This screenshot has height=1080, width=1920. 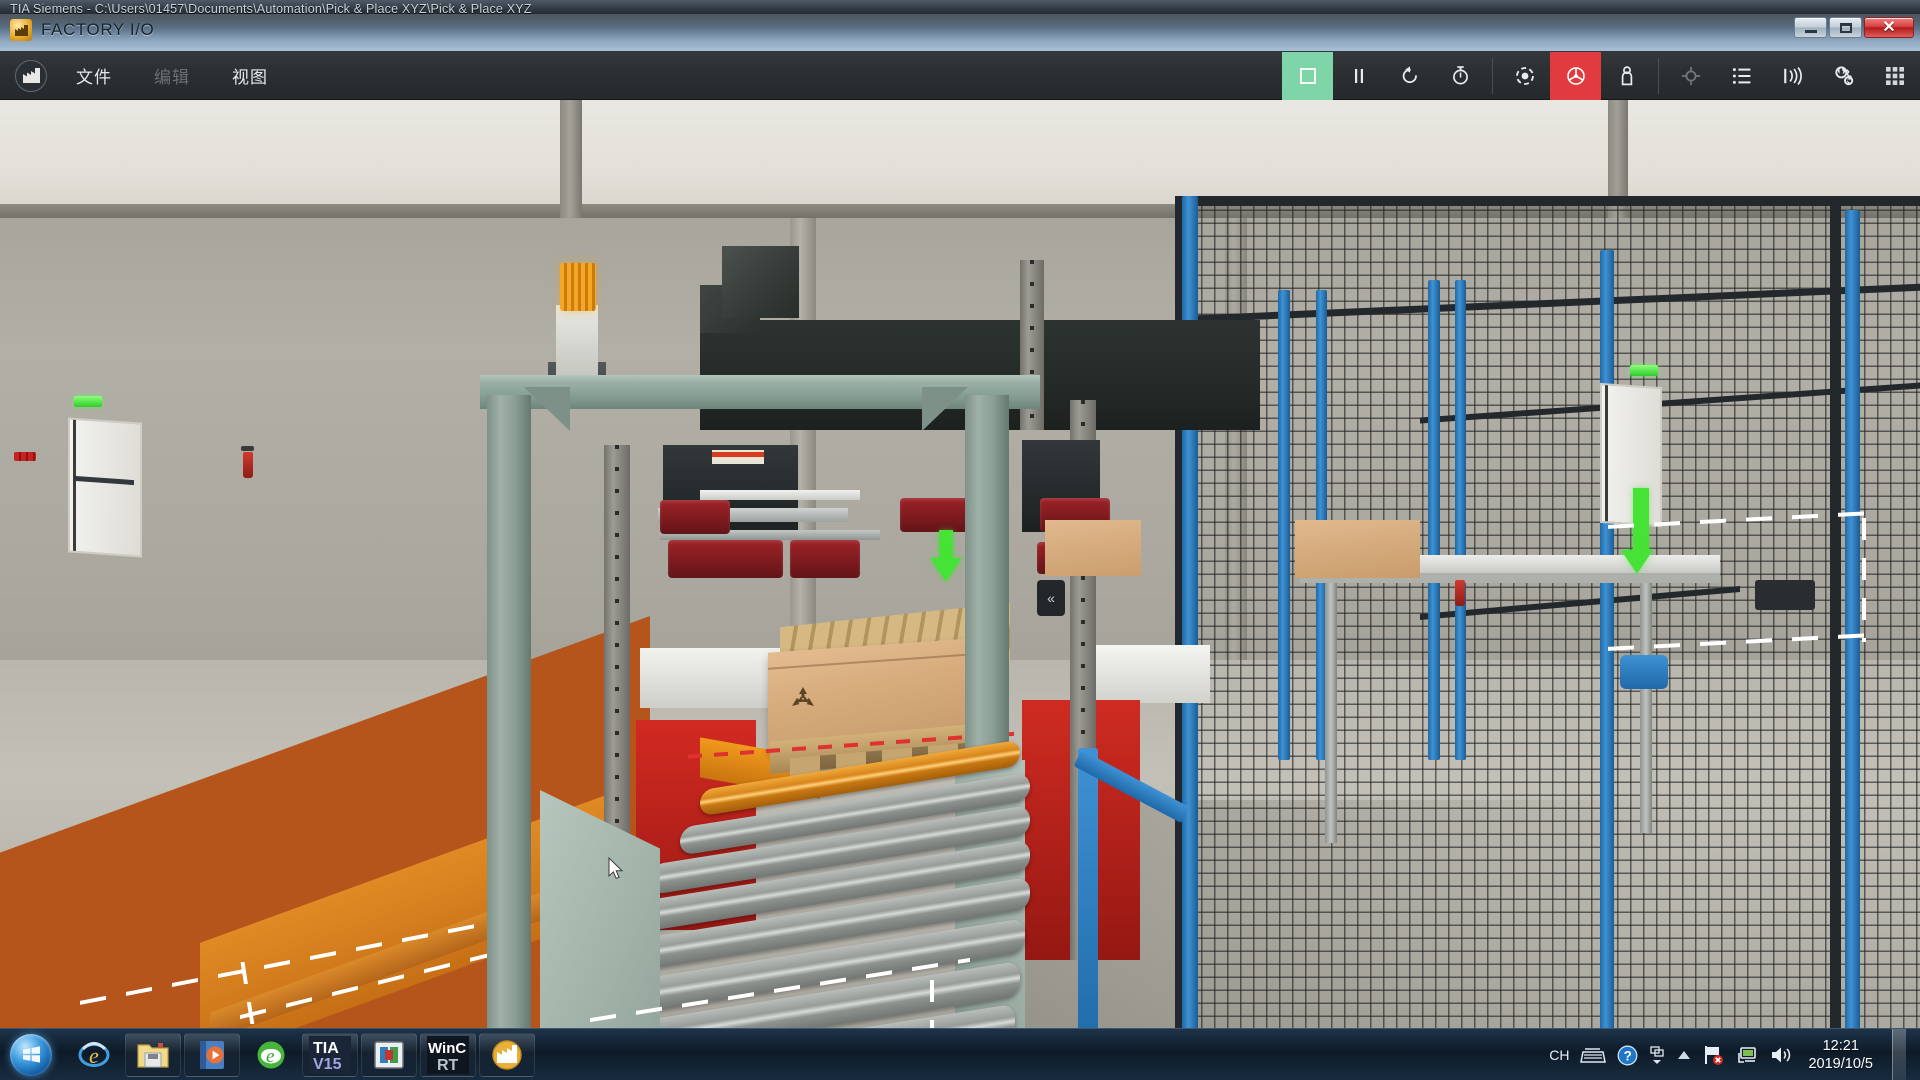 What do you see at coordinates (1547, 201) in the screenshot?
I see `fence-frame-top` at bounding box center [1547, 201].